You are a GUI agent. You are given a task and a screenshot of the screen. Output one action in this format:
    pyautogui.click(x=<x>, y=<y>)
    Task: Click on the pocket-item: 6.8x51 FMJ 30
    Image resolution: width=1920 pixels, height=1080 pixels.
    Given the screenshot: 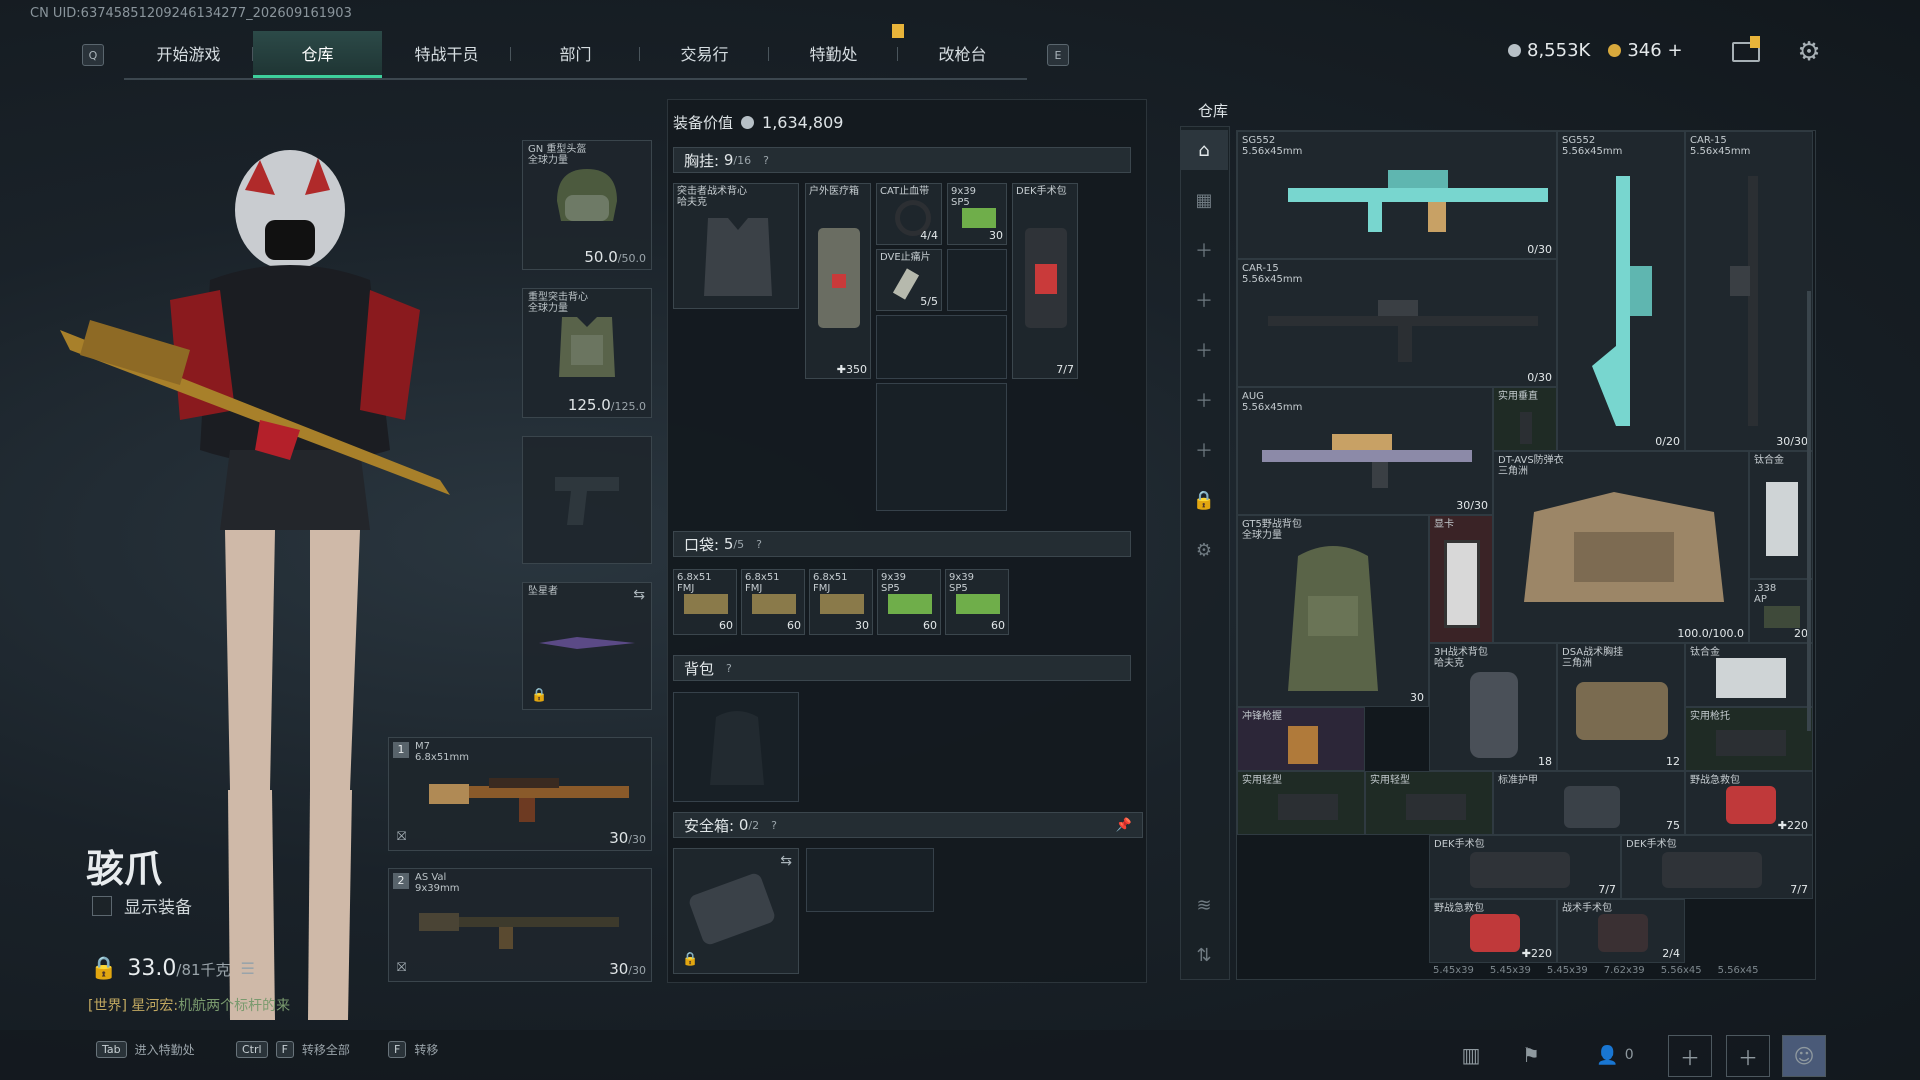 What is the action you would take?
    pyautogui.click(x=841, y=602)
    